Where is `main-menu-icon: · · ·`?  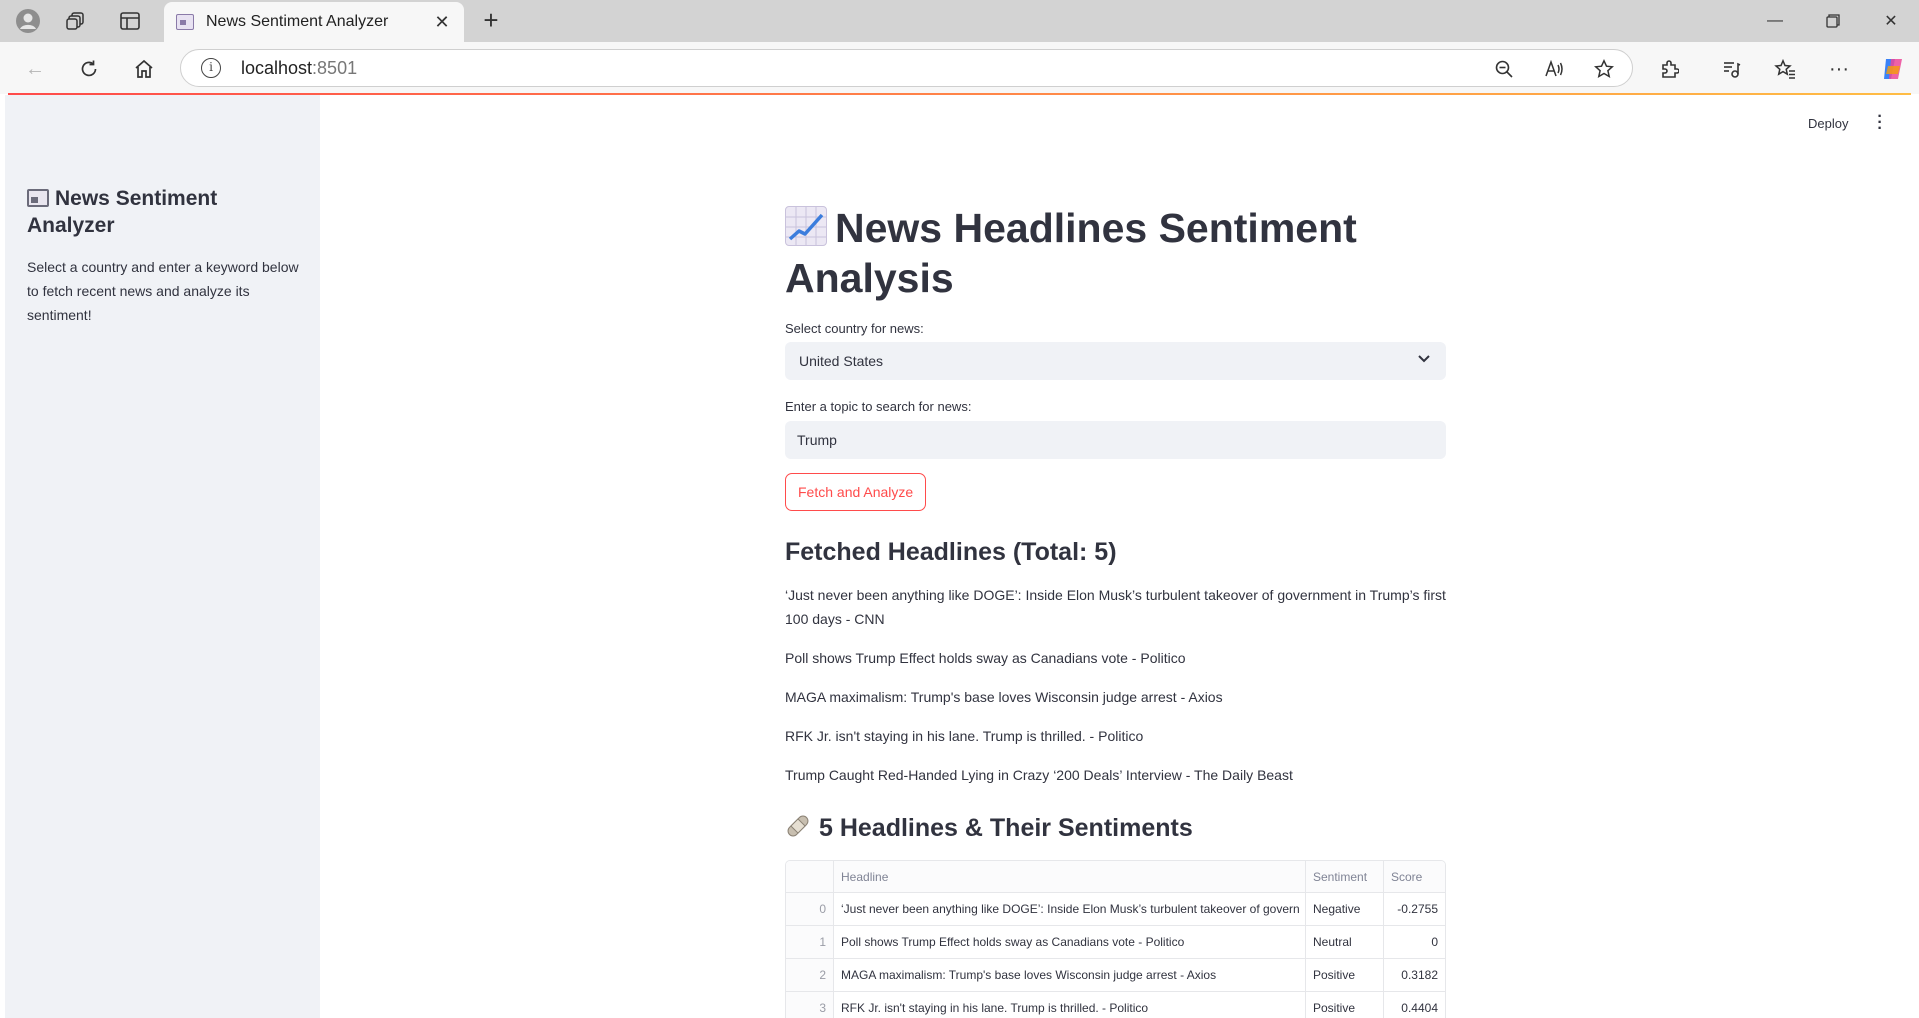
main-menu-icon: · · · is located at coordinates (1880, 123).